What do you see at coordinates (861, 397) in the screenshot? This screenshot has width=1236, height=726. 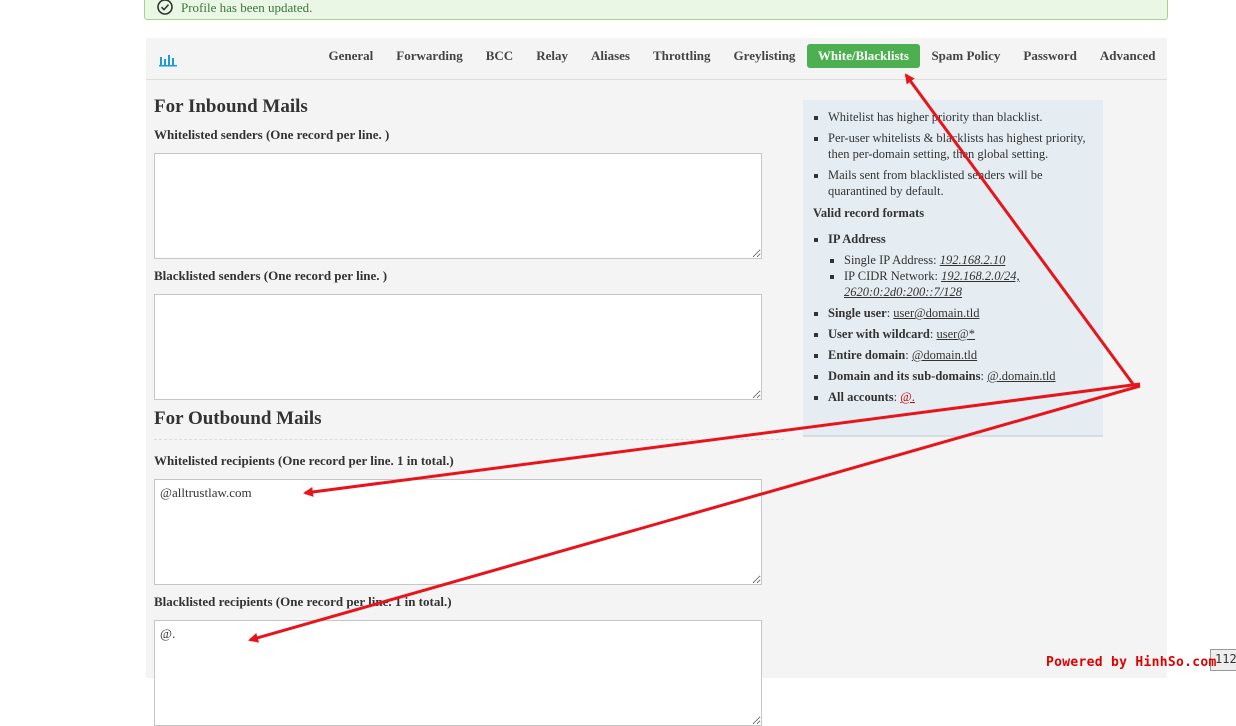 I see `format-label: All accounts` at bounding box center [861, 397].